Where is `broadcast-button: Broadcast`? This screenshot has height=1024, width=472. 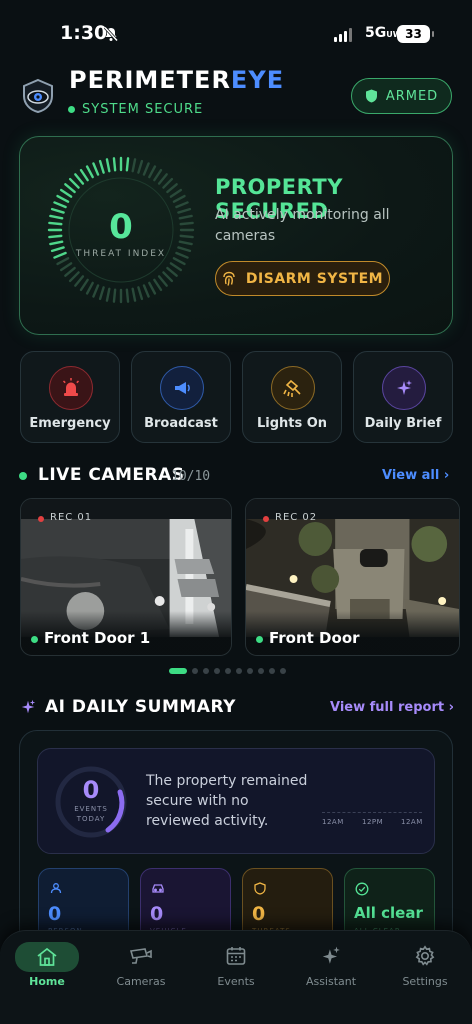
broadcast-button: Broadcast is located at coordinates (181, 397).